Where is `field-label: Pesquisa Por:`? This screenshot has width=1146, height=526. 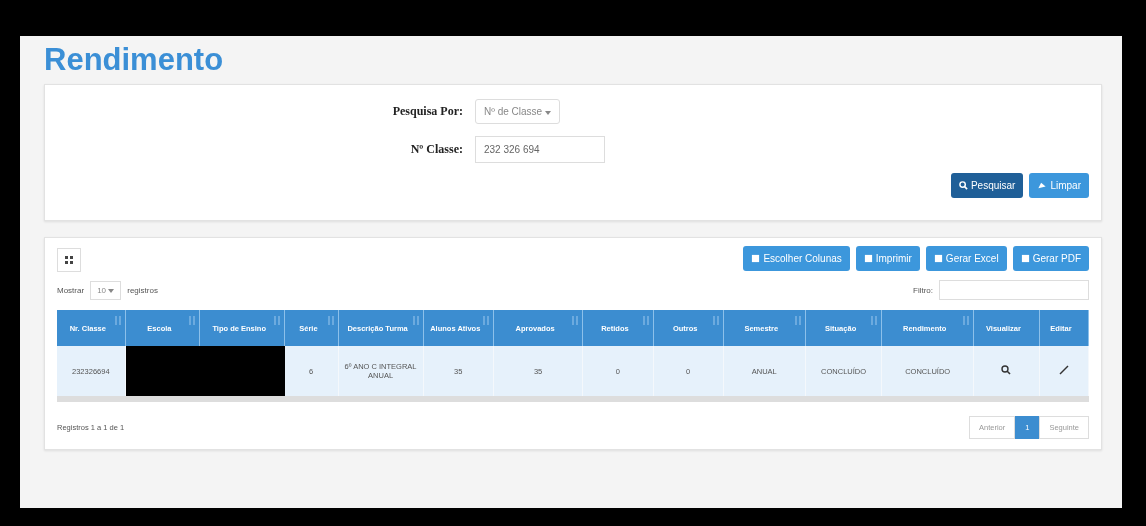
field-label: Pesquisa Por: is located at coordinates (427, 111).